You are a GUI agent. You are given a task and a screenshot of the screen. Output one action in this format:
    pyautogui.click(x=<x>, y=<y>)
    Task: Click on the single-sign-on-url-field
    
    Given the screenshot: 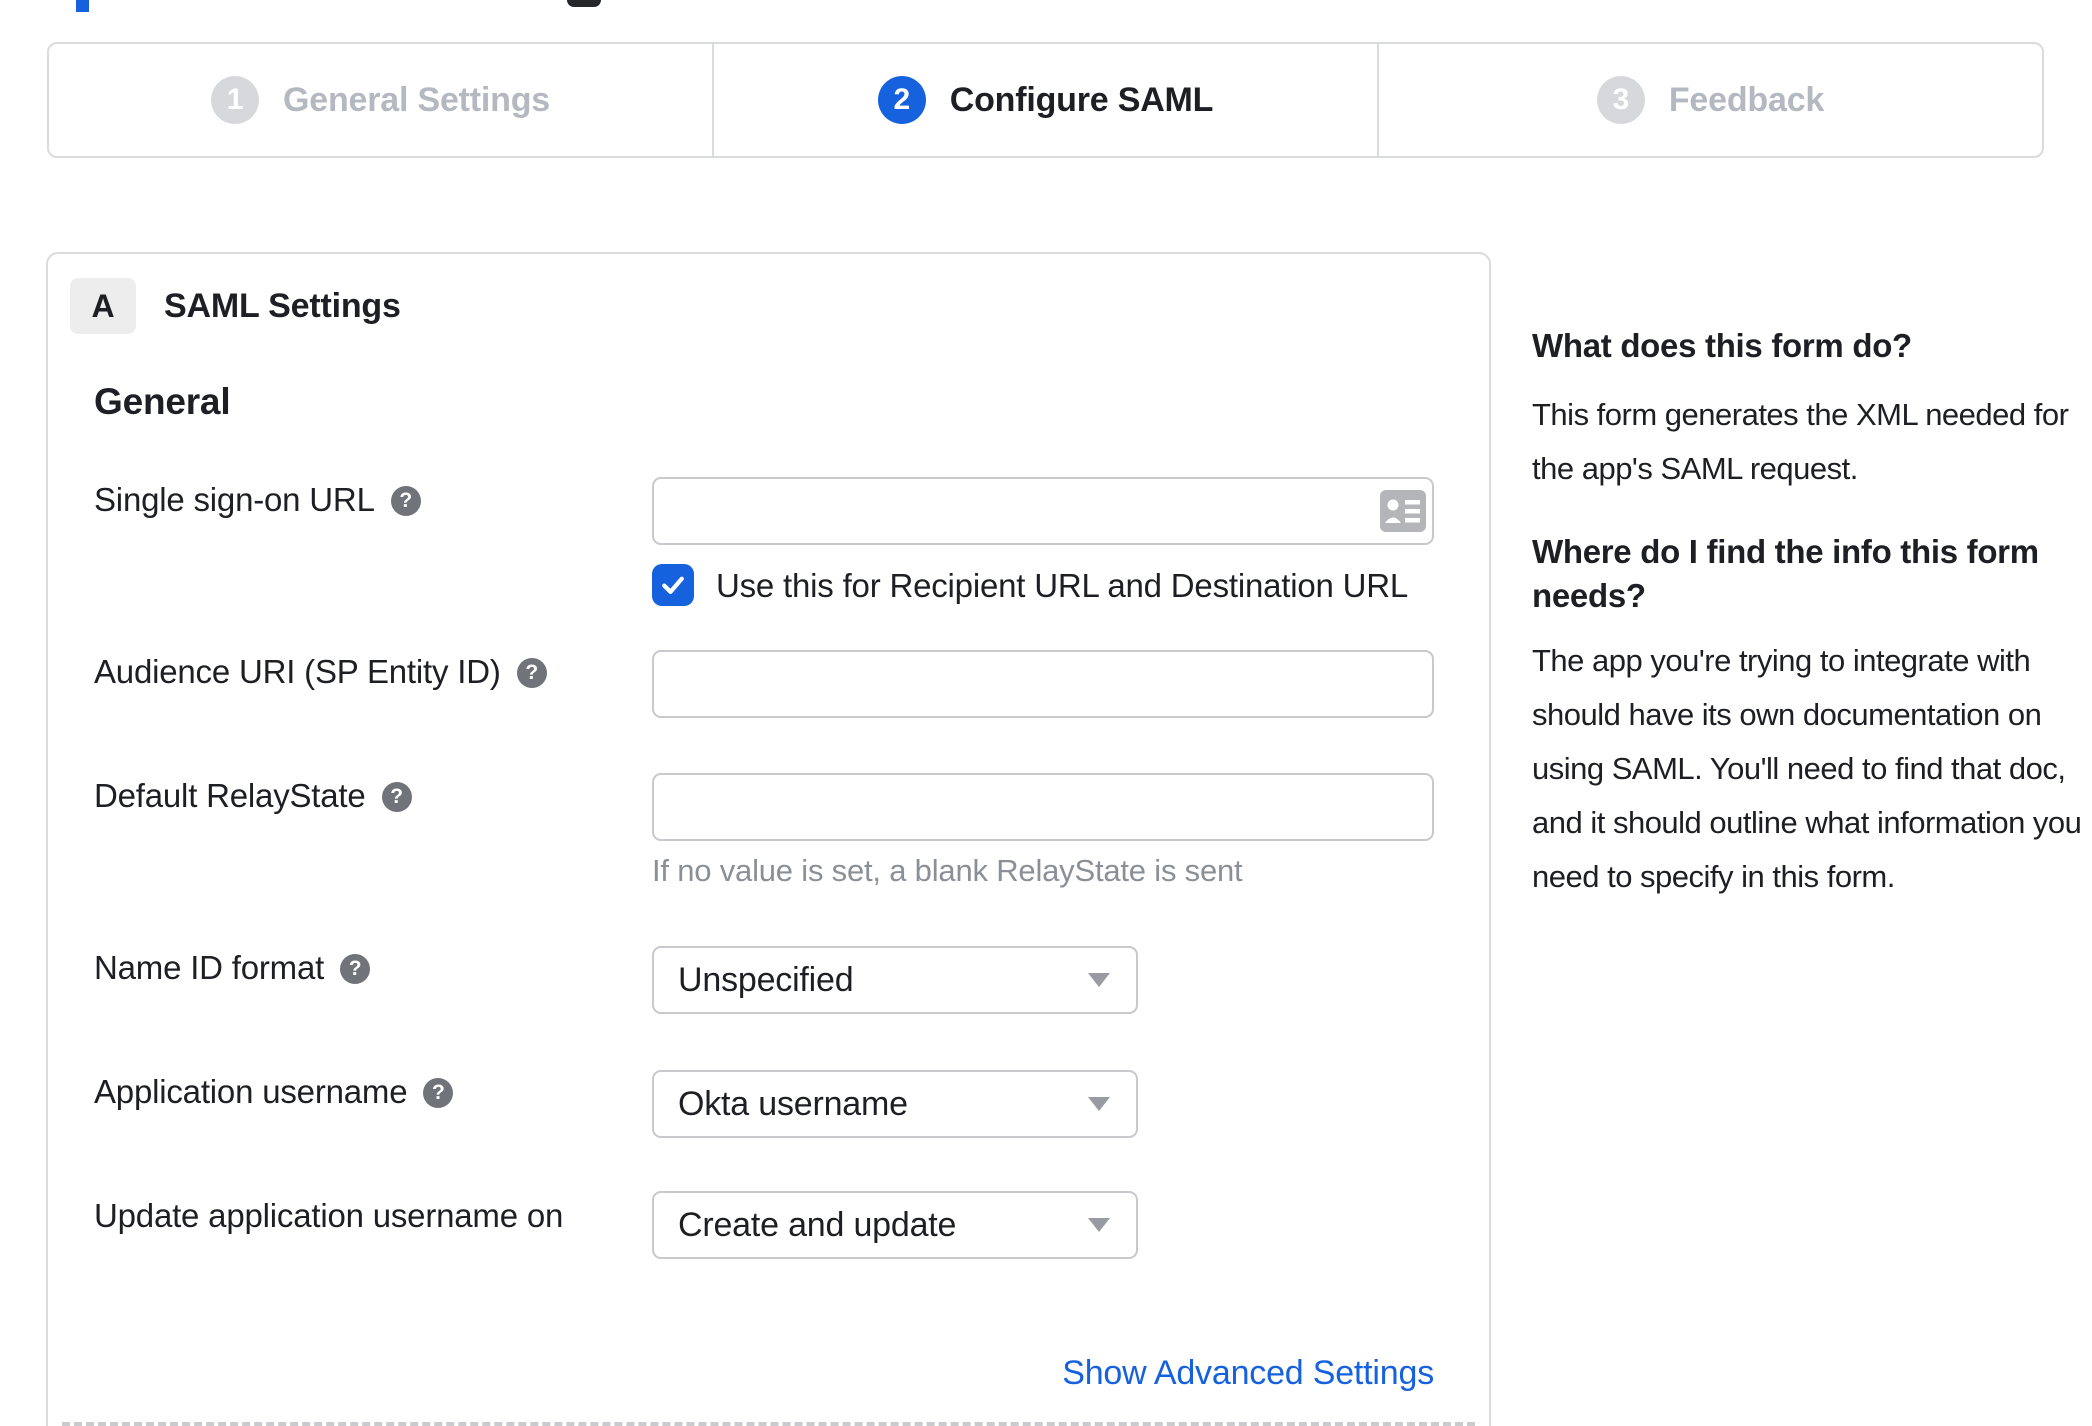 What is the action you would take?
    pyautogui.click(x=1043, y=511)
    